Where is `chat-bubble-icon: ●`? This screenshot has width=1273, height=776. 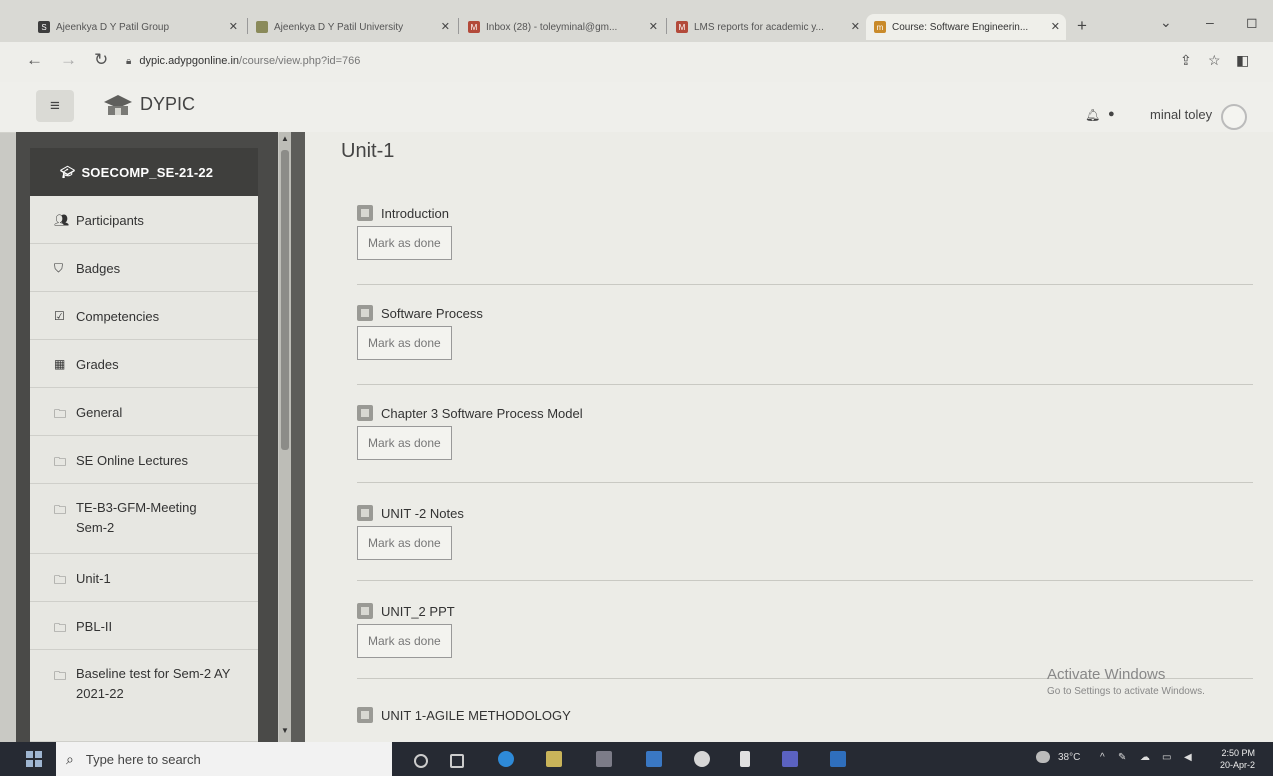
chat-bubble-icon: ● is located at coordinates (1111, 114).